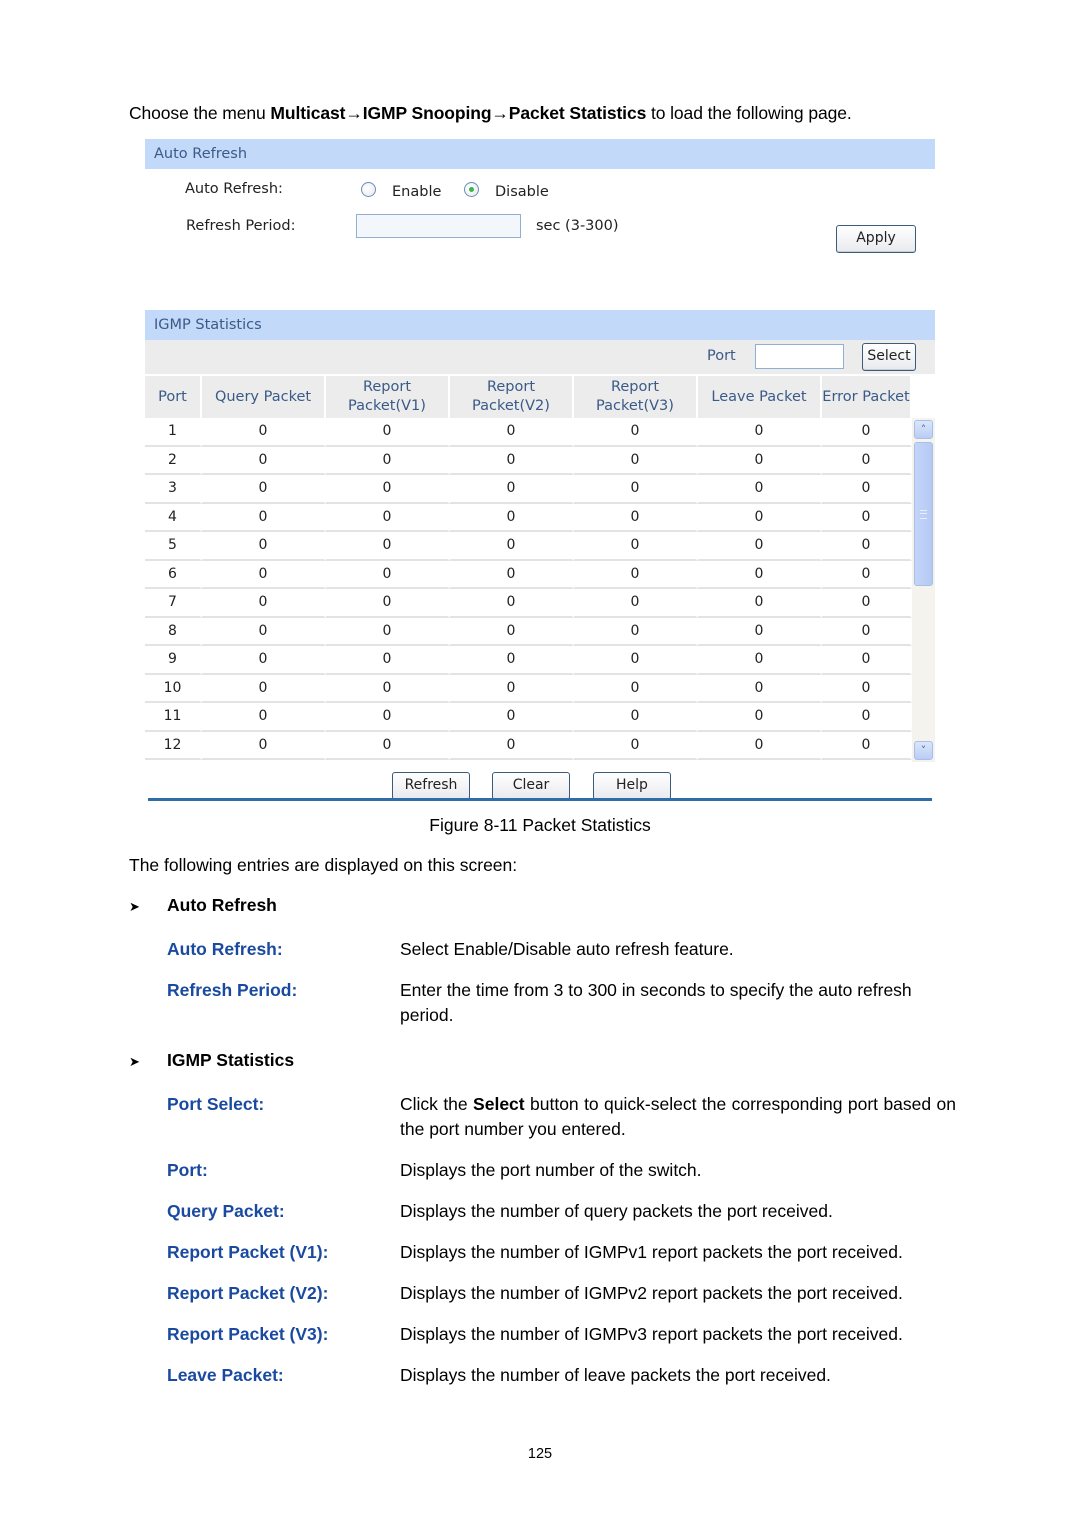 Image resolution: width=1080 pixels, height=1527 pixels. I want to click on term-port: Port:, so click(187, 1170).